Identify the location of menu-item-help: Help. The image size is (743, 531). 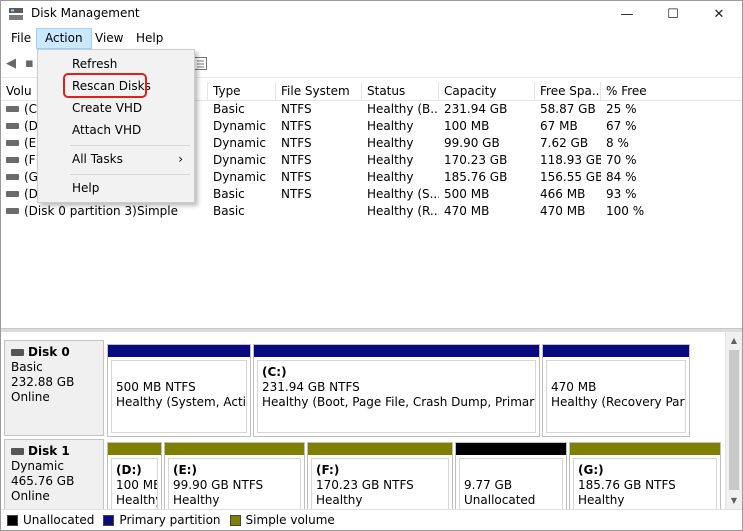
(116, 188).